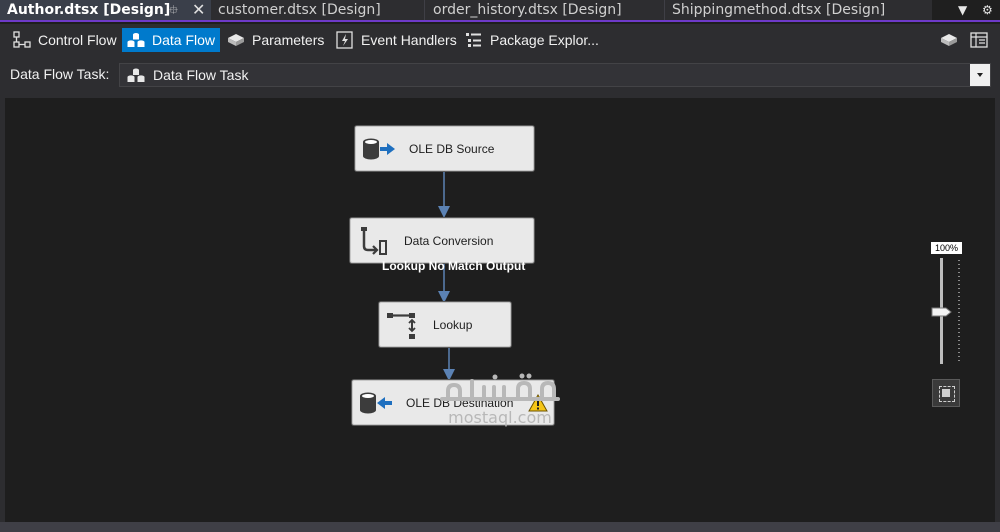 This screenshot has width=1000, height=532. I want to click on zoom-to-fit-button, so click(946, 393).